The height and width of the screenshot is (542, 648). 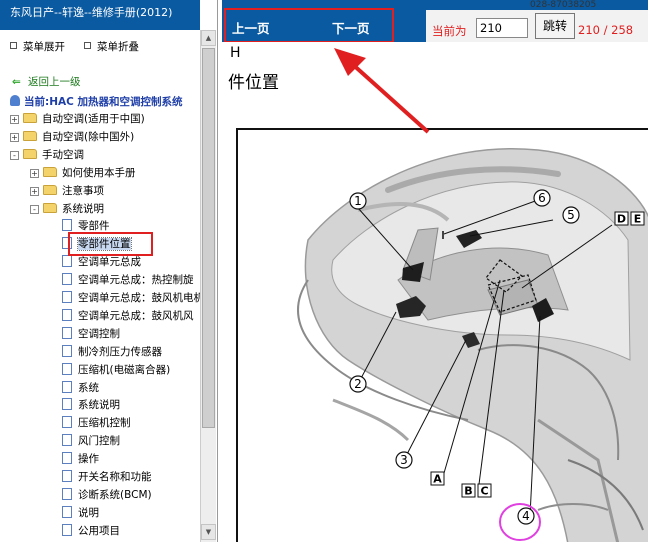 What do you see at coordinates (110, 244) in the screenshot?
I see `selection-highlight-box` at bounding box center [110, 244].